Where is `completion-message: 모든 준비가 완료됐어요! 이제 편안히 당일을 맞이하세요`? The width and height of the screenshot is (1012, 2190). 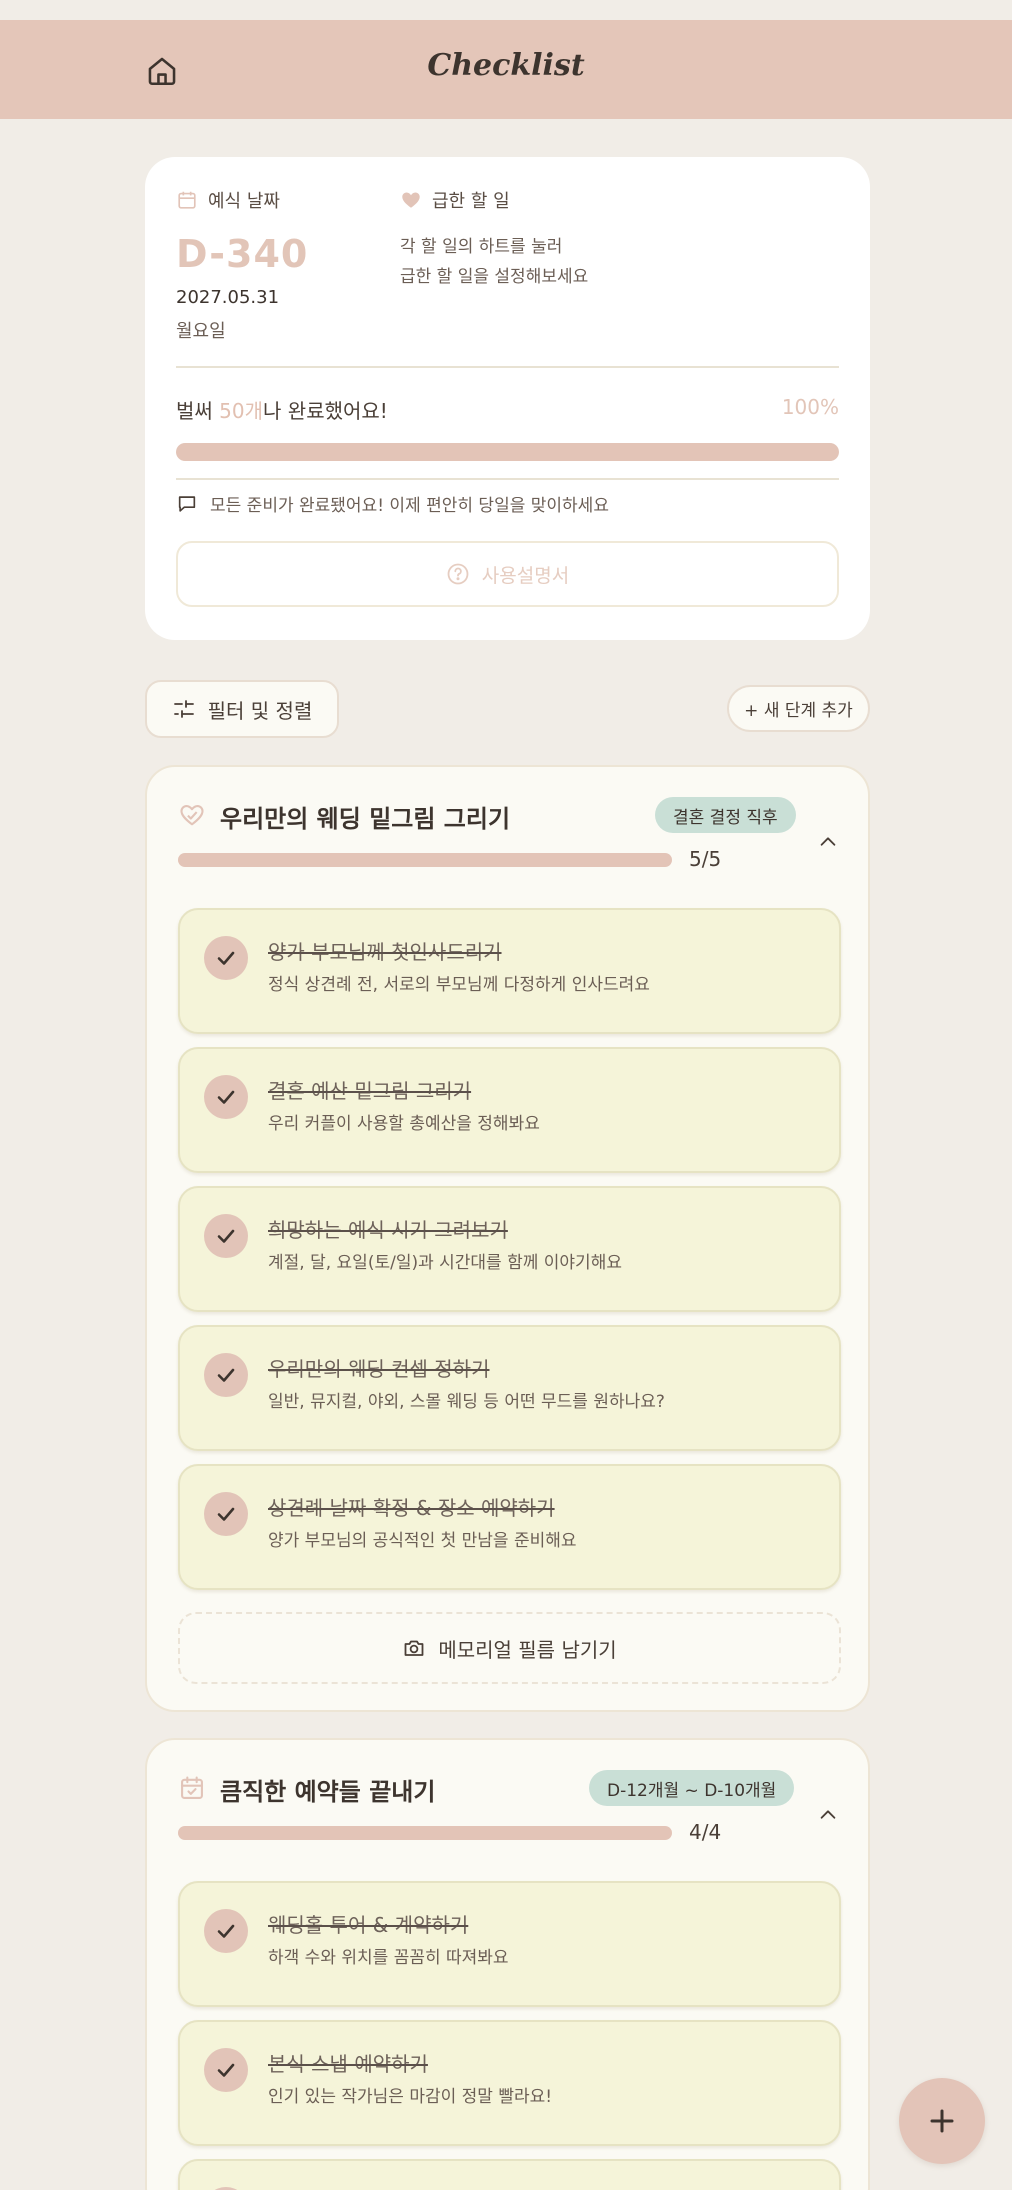
completion-message: 모든 준비가 완료됐어요! 이제 편안히 당일을 맞이하세요 is located at coordinates (392, 503).